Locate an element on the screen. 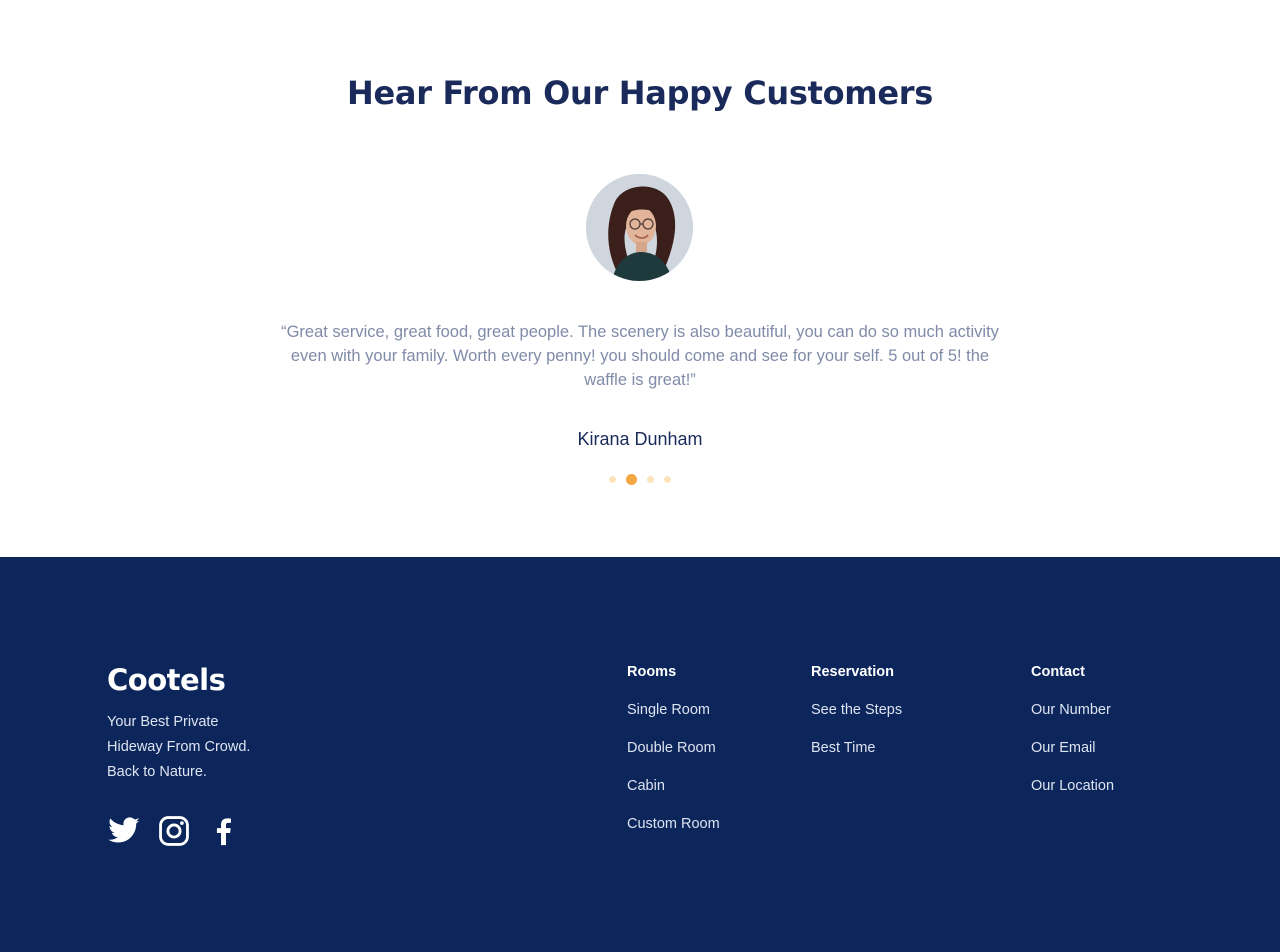 The image size is (1280, 952). tagline-line-3: Back to Nature. is located at coordinates (157, 772).